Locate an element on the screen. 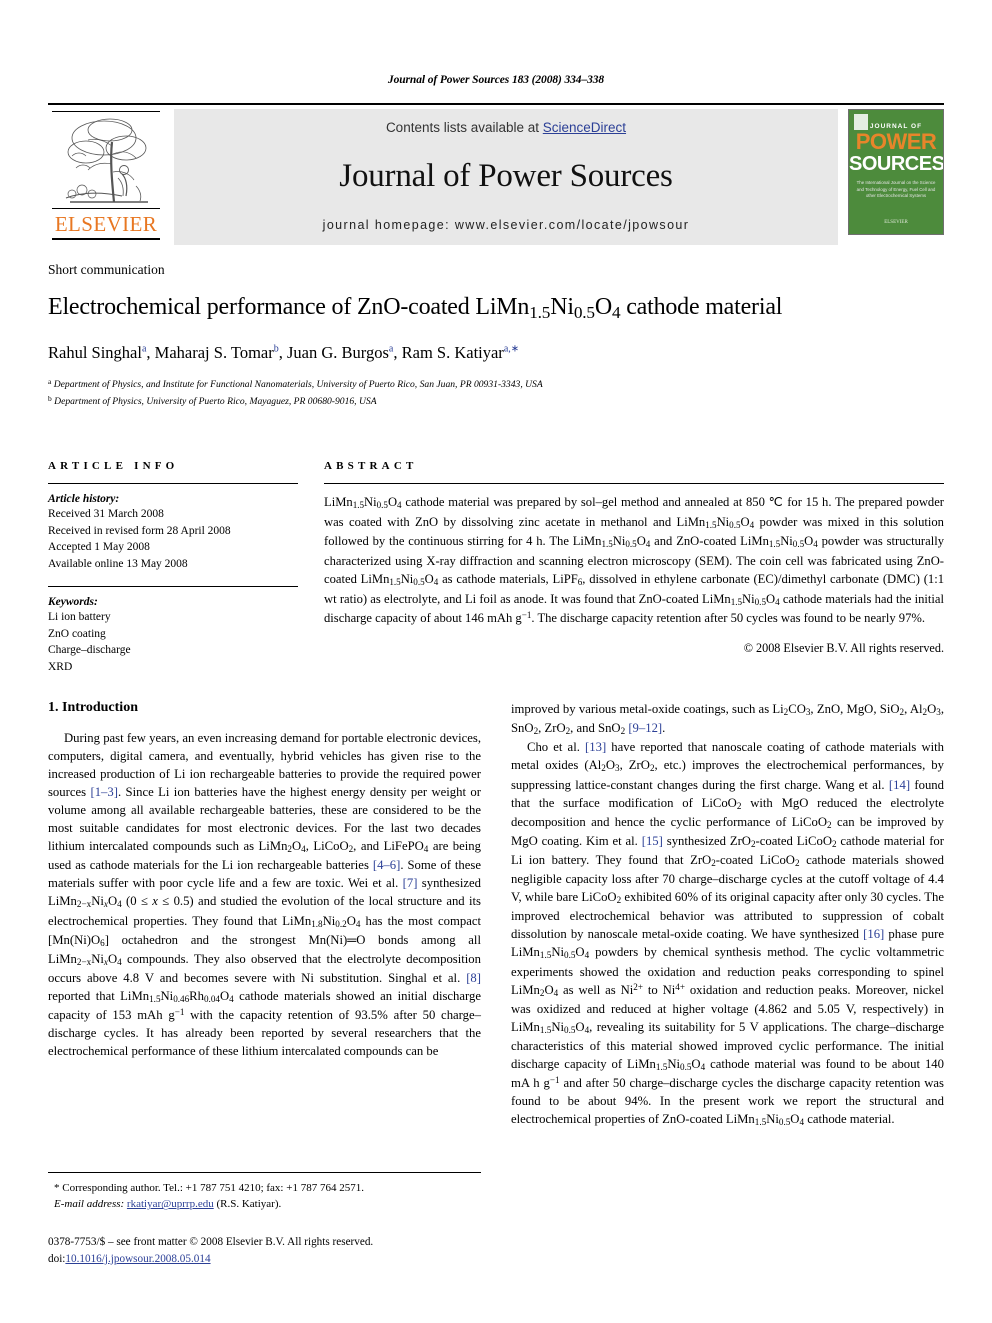 The height and width of the screenshot is (1323, 992). keyword-item: Li ion battery is located at coordinates (79, 617).